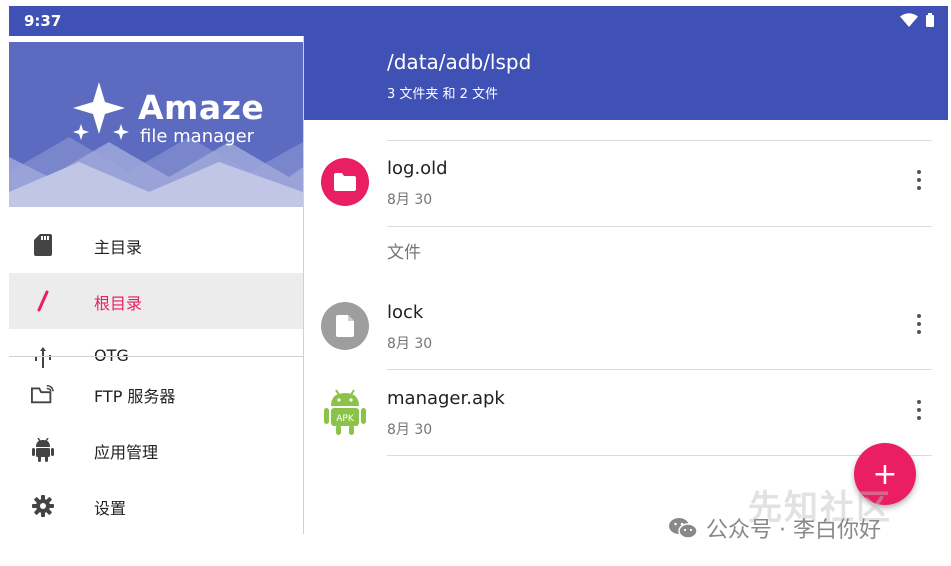 The image size is (951, 566). What do you see at coordinates (110, 508) in the screenshot?
I see `drawer-item-label: 设置` at bounding box center [110, 508].